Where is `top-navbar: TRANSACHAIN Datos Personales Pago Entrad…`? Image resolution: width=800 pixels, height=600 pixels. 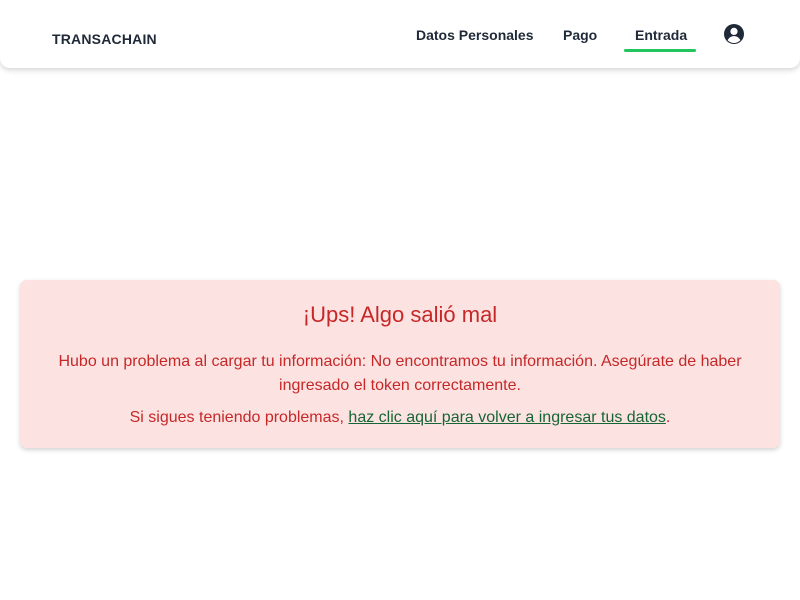
top-navbar: TRANSACHAIN Datos Personales Pago Entrad… is located at coordinates (400, 34).